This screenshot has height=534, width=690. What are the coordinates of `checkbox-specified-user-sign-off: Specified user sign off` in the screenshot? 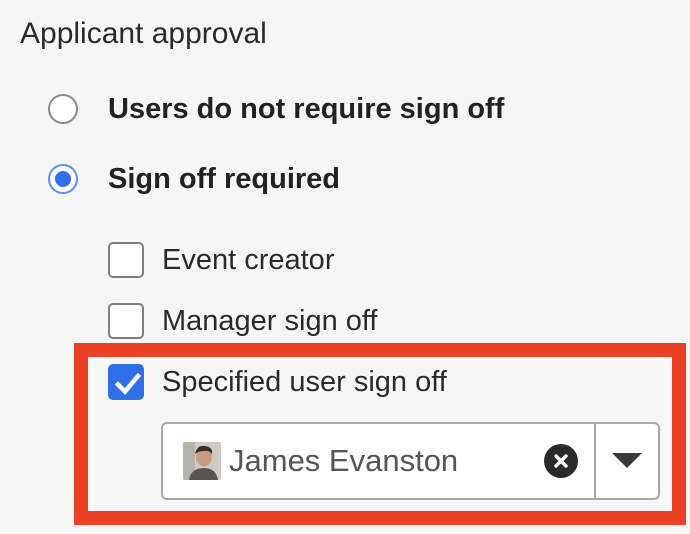 It's located at (277, 382).